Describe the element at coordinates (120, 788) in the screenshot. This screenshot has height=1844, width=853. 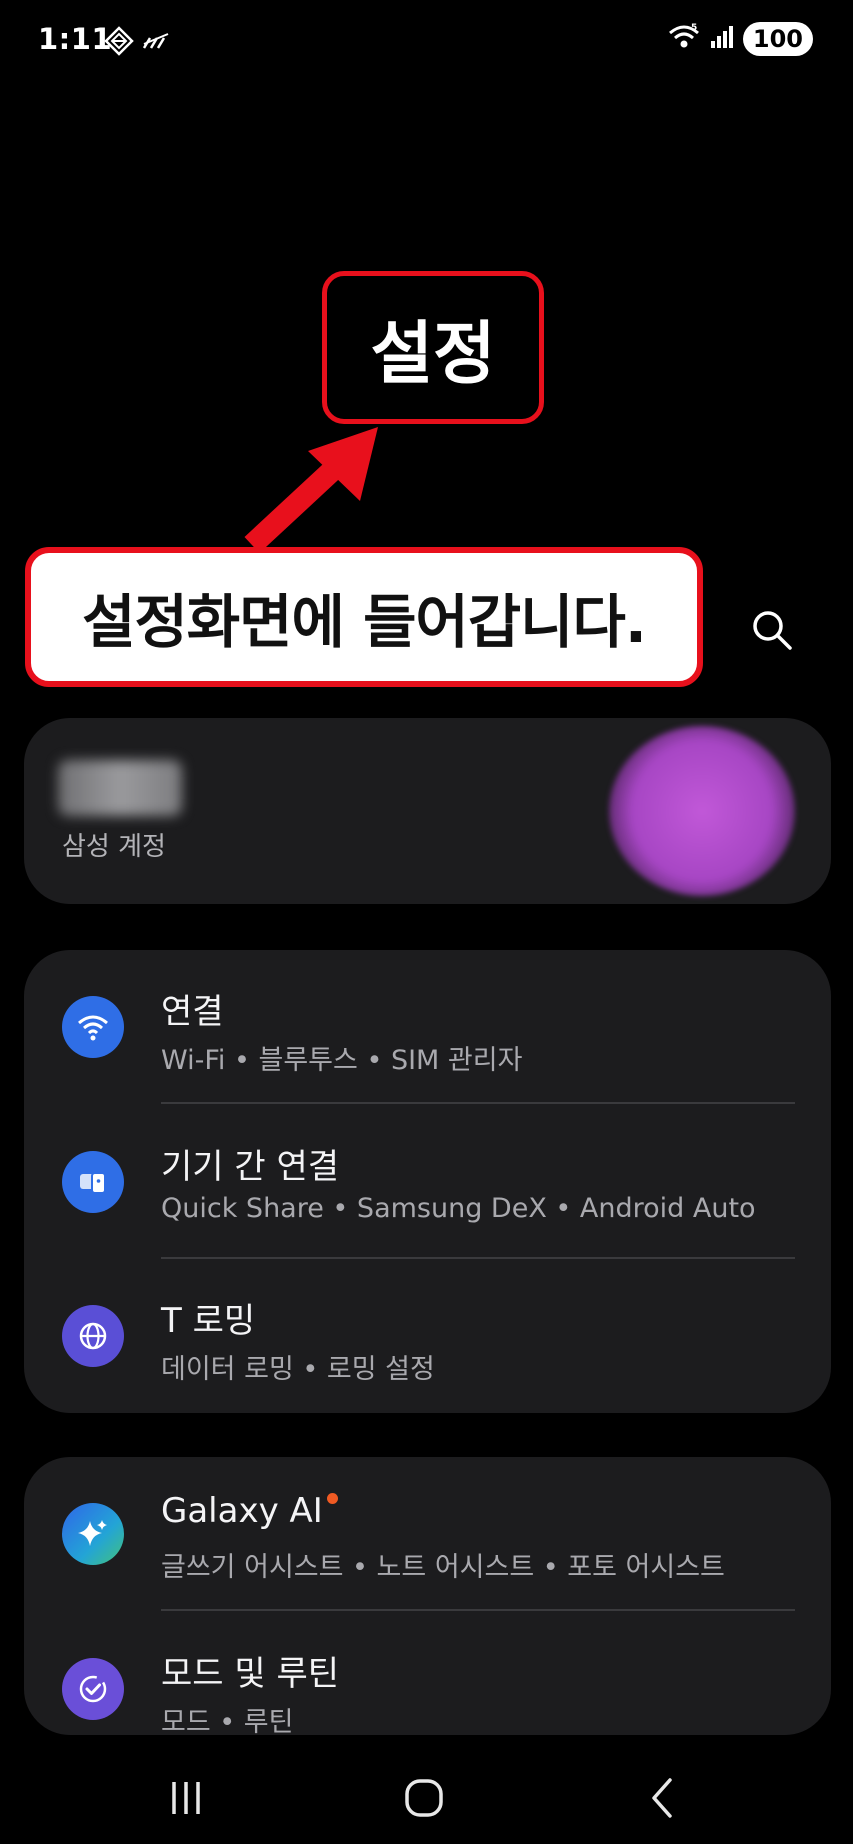
I see `account-name-blurred` at that location.